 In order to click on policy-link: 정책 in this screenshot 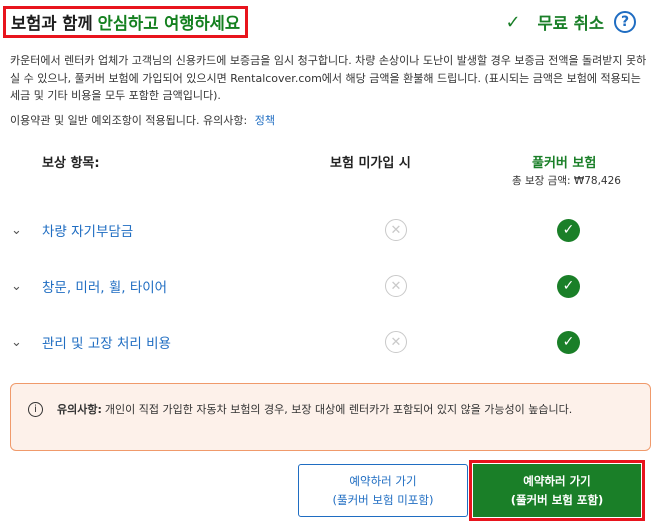, I will do `click(265, 120)`.